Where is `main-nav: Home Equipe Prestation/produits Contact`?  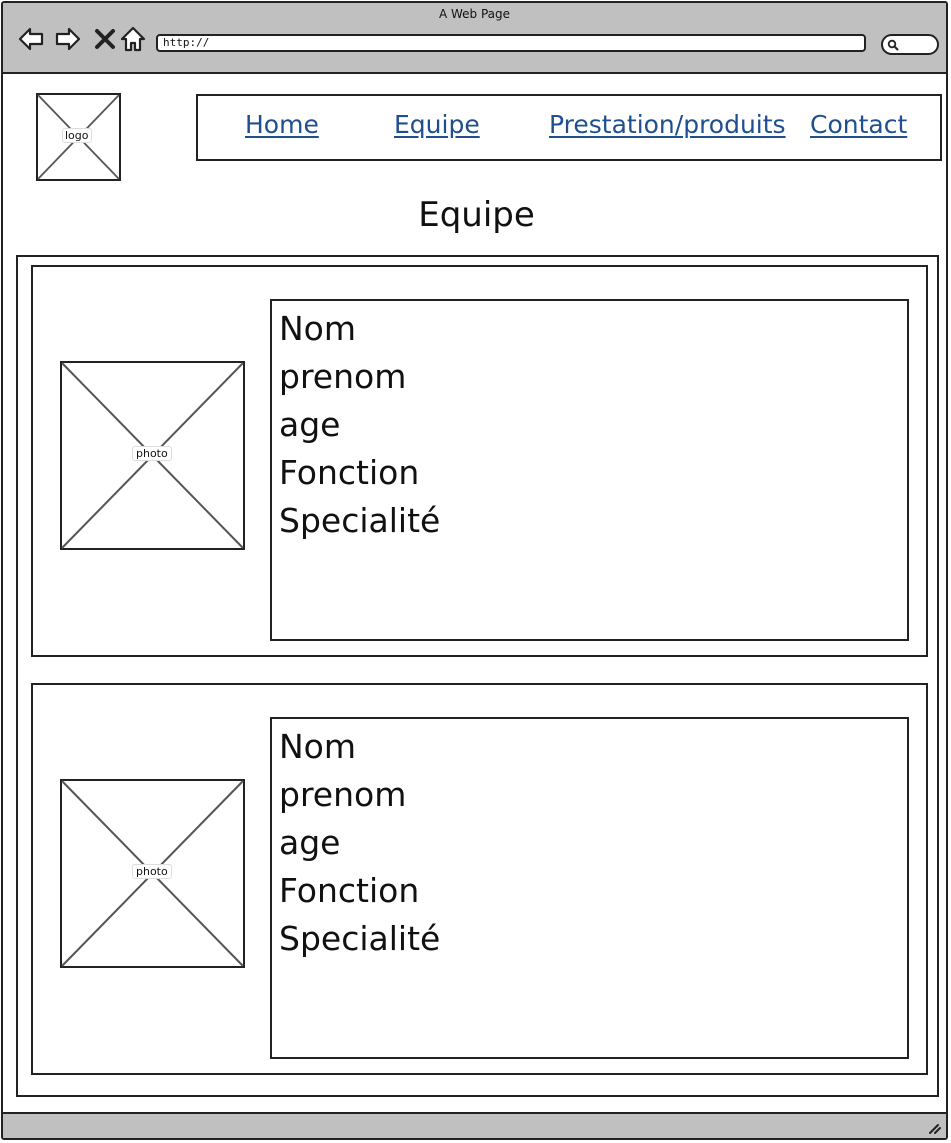 main-nav: Home Equipe Prestation/produits Contact is located at coordinates (569, 127).